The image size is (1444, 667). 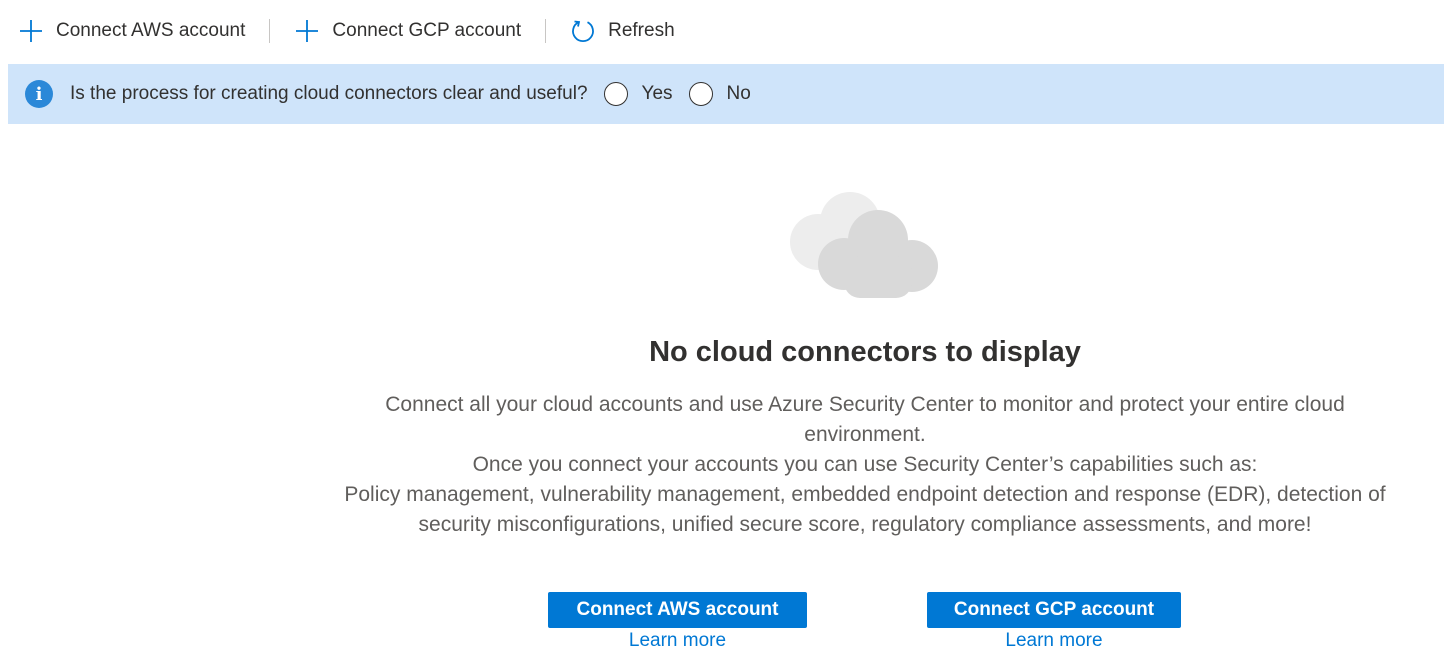 What do you see at coordinates (738, 93) in the screenshot?
I see `radio-label-no: No` at bounding box center [738, 93].